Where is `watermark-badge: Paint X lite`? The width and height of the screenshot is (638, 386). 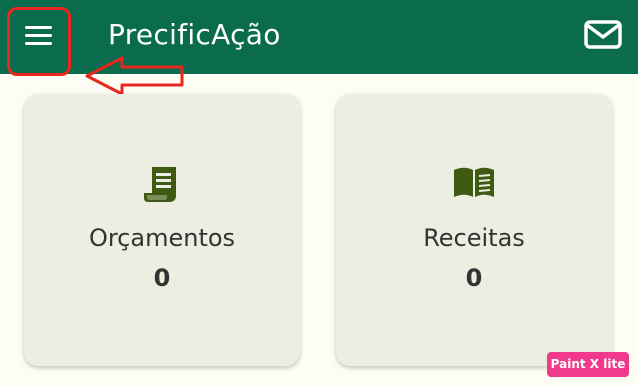 watermark-badge: Paint X lite is located at coordinates (588, 364).